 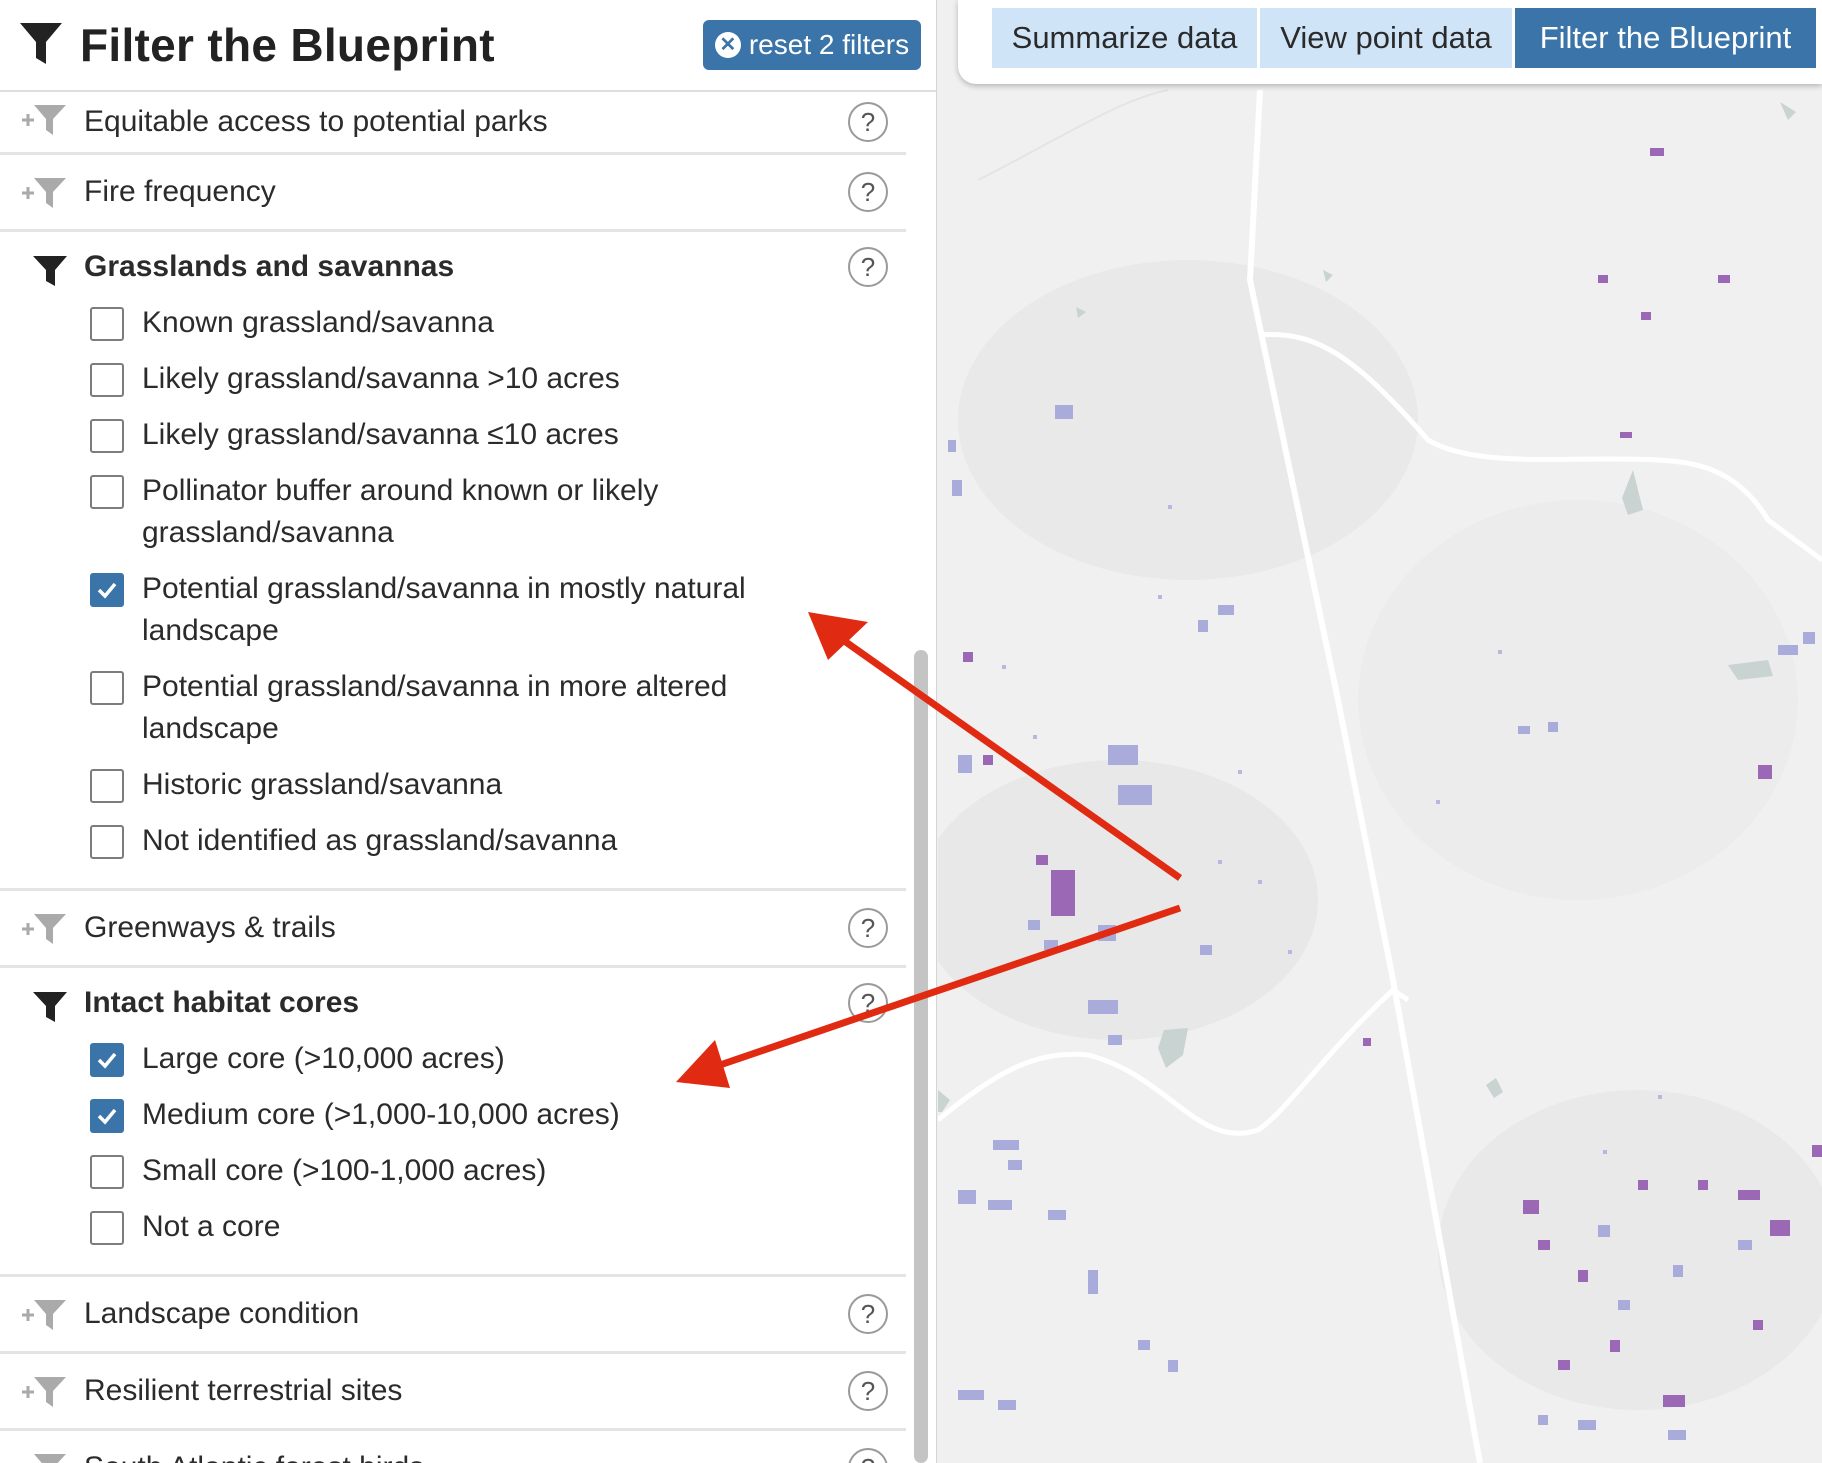 I want to click on option-row: Likely grassland/savanna ≤10 acres, so click(x=453, y=435).